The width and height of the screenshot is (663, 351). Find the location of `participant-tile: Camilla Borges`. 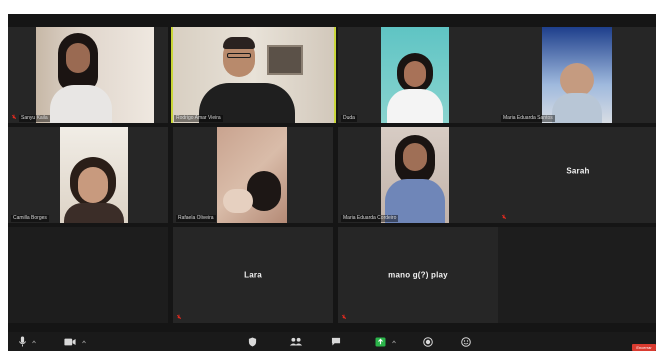

participant-tile: Camilla Borges is located at coordinates (88, 175).